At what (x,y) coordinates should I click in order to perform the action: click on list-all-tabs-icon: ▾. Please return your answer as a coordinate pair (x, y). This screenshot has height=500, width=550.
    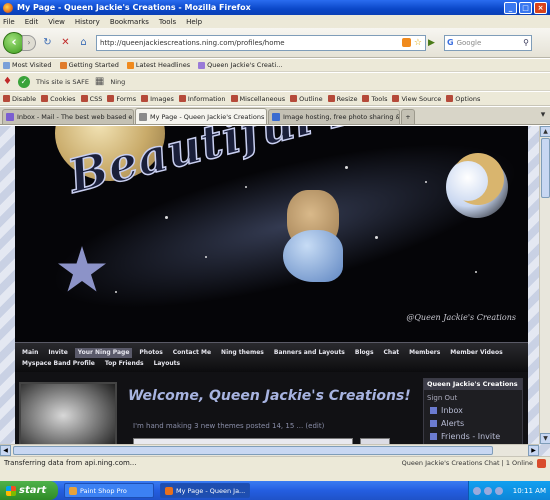
    Looking at the image, I should click on (543, 117).